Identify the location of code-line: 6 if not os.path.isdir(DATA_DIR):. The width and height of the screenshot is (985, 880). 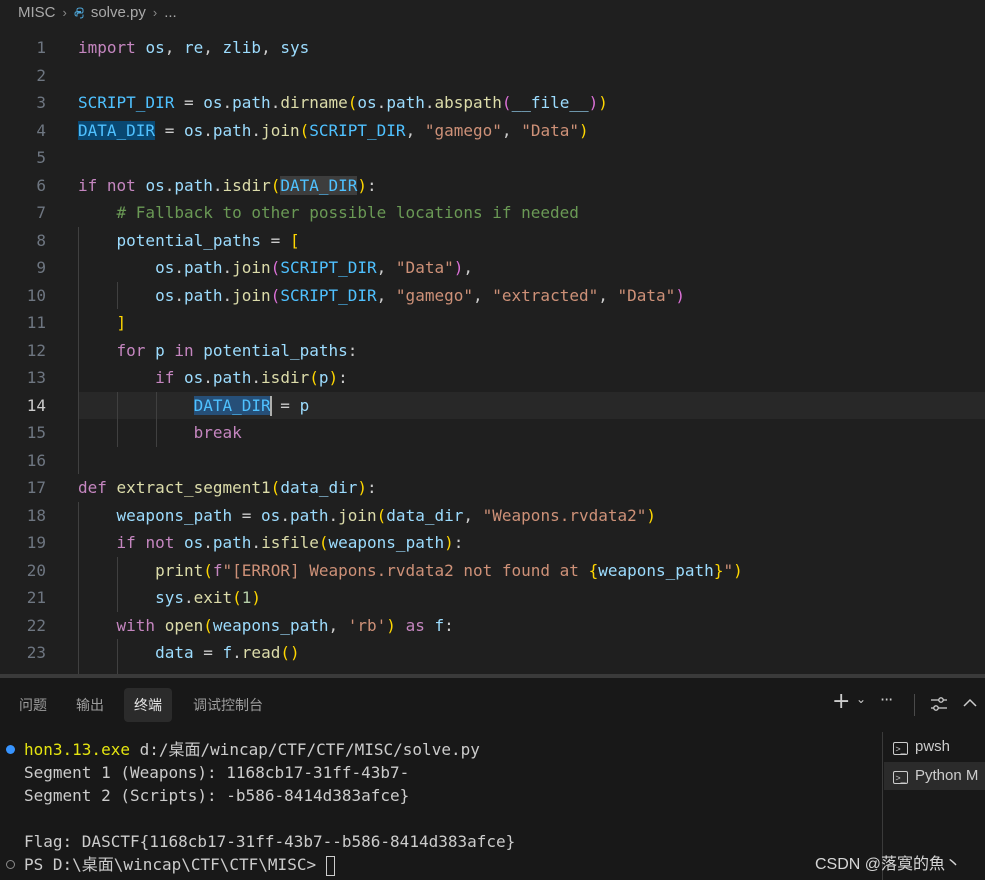
(492, 186).